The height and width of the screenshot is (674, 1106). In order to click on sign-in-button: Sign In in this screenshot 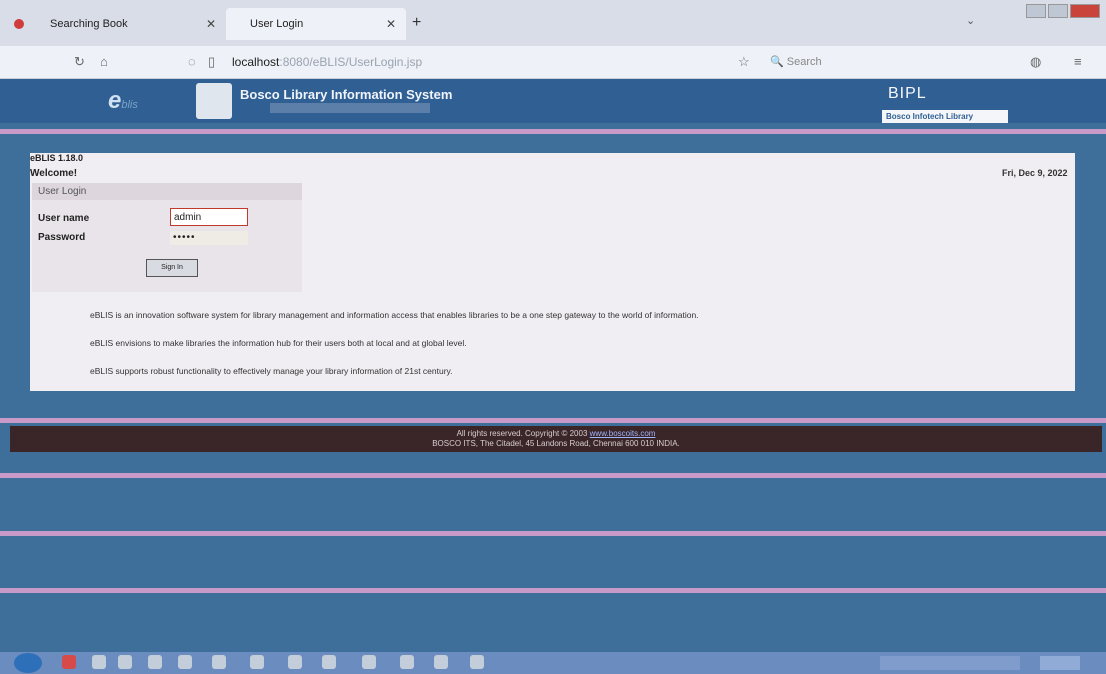, I will do `click(172, 268)`.